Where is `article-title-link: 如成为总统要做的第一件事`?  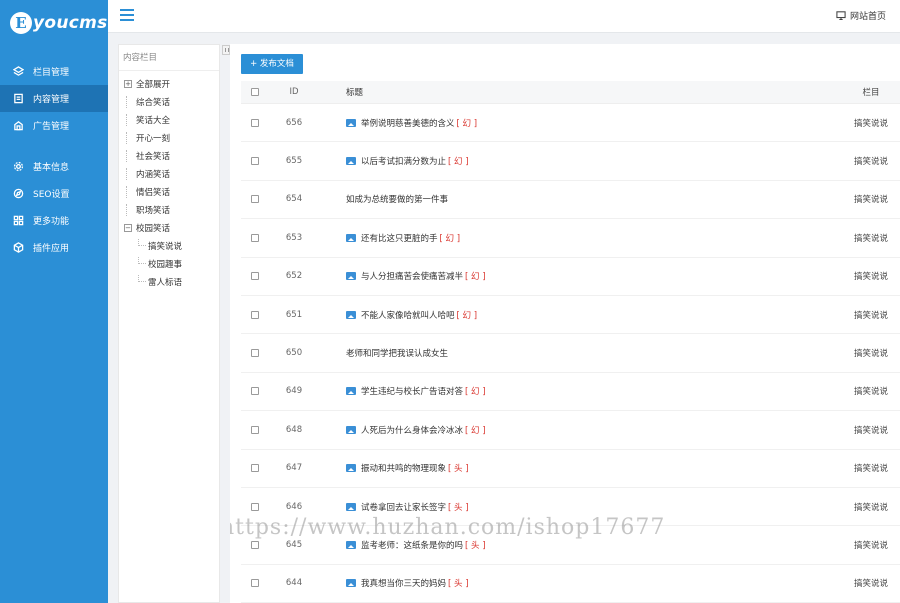 article-title-link: 如成为总统要做的第一件事 is located at coordinates (397, 199).